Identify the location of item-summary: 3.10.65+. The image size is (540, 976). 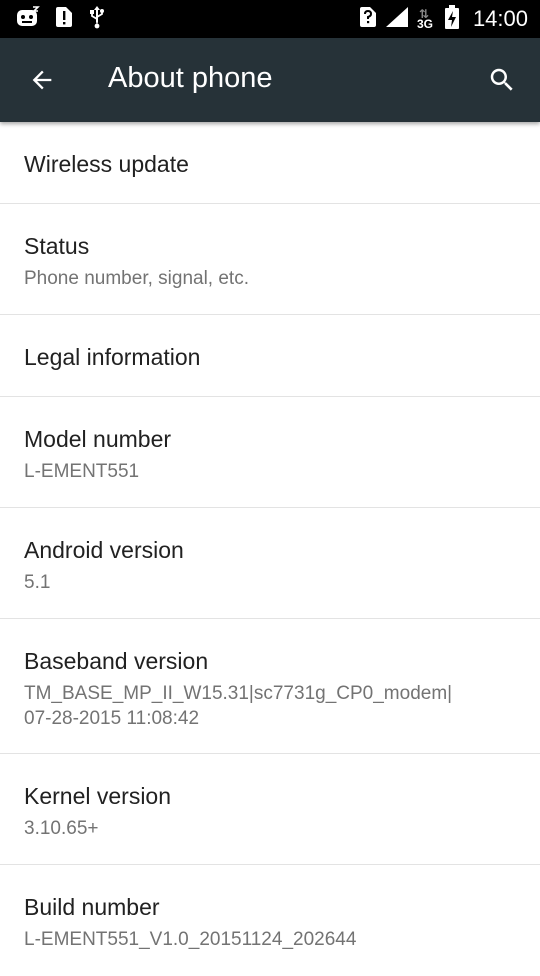
(61, 828).